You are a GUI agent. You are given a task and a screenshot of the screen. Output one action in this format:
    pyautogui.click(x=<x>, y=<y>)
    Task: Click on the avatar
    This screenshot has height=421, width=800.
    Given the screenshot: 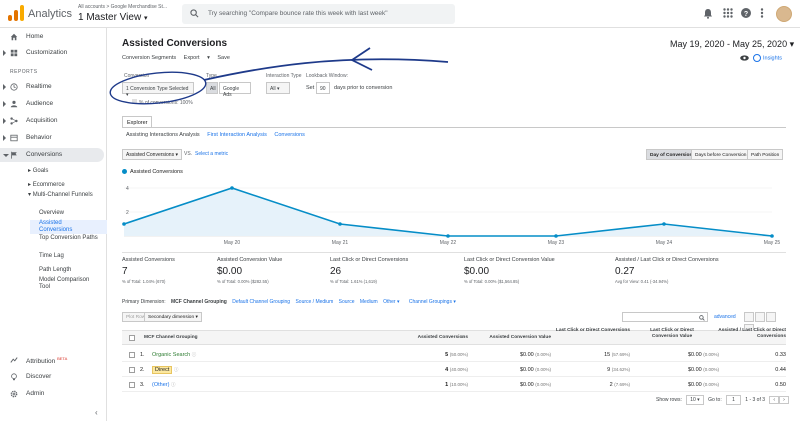 What is the action you would take?
    pyautogui.click(x=784, y=14)
    